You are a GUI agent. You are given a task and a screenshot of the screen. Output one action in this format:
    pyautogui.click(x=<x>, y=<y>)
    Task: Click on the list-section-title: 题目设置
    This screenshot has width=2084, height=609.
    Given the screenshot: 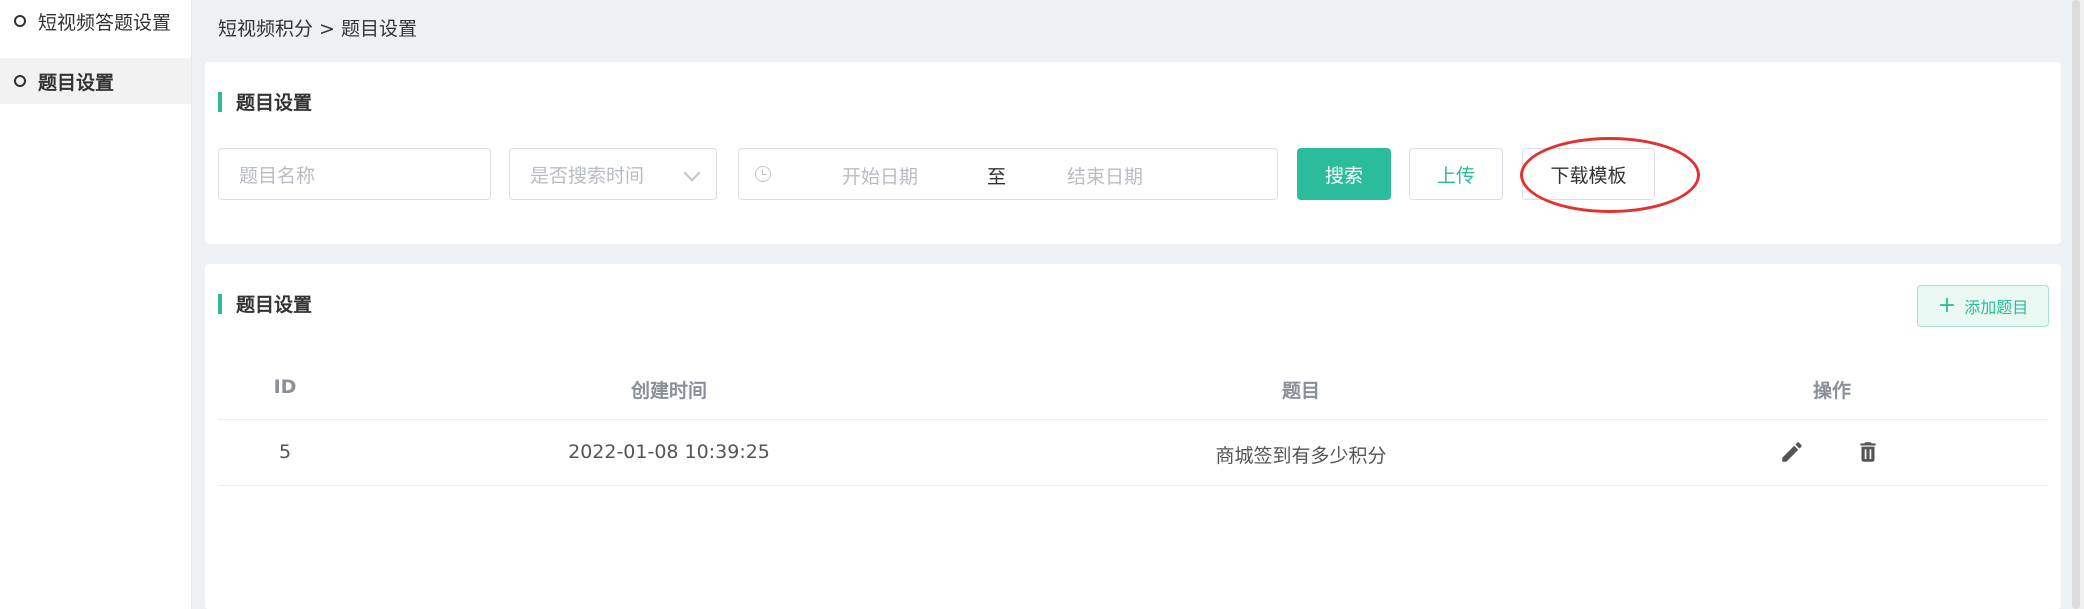 What is the action you would take?
    pyautogui.click(x=265, y=303)
    